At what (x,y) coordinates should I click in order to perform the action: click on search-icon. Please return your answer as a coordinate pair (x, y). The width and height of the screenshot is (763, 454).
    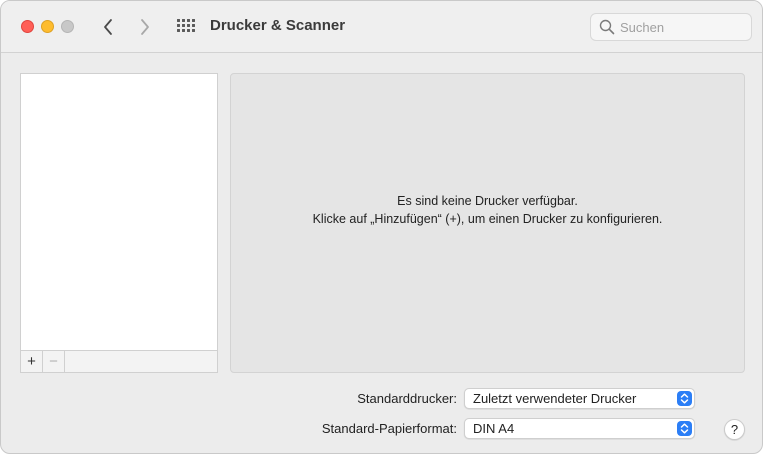
    Looking at the image, I should click on (607, 27).